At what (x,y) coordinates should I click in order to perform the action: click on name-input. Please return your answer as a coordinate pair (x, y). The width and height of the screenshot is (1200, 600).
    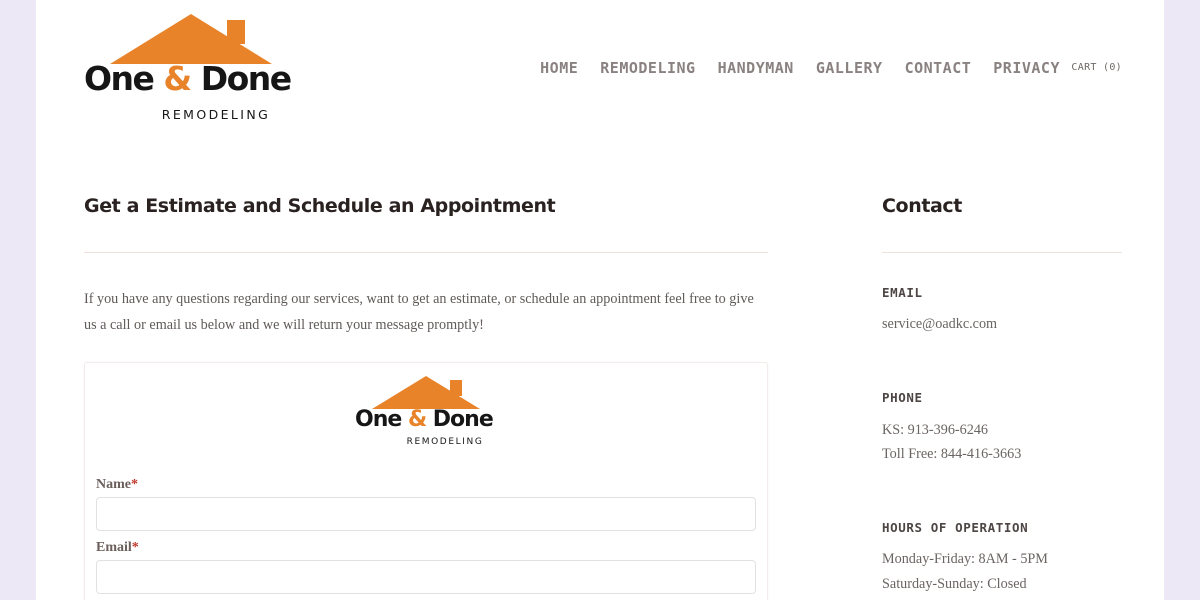
    Looking at the image, I should click on (426, 514).